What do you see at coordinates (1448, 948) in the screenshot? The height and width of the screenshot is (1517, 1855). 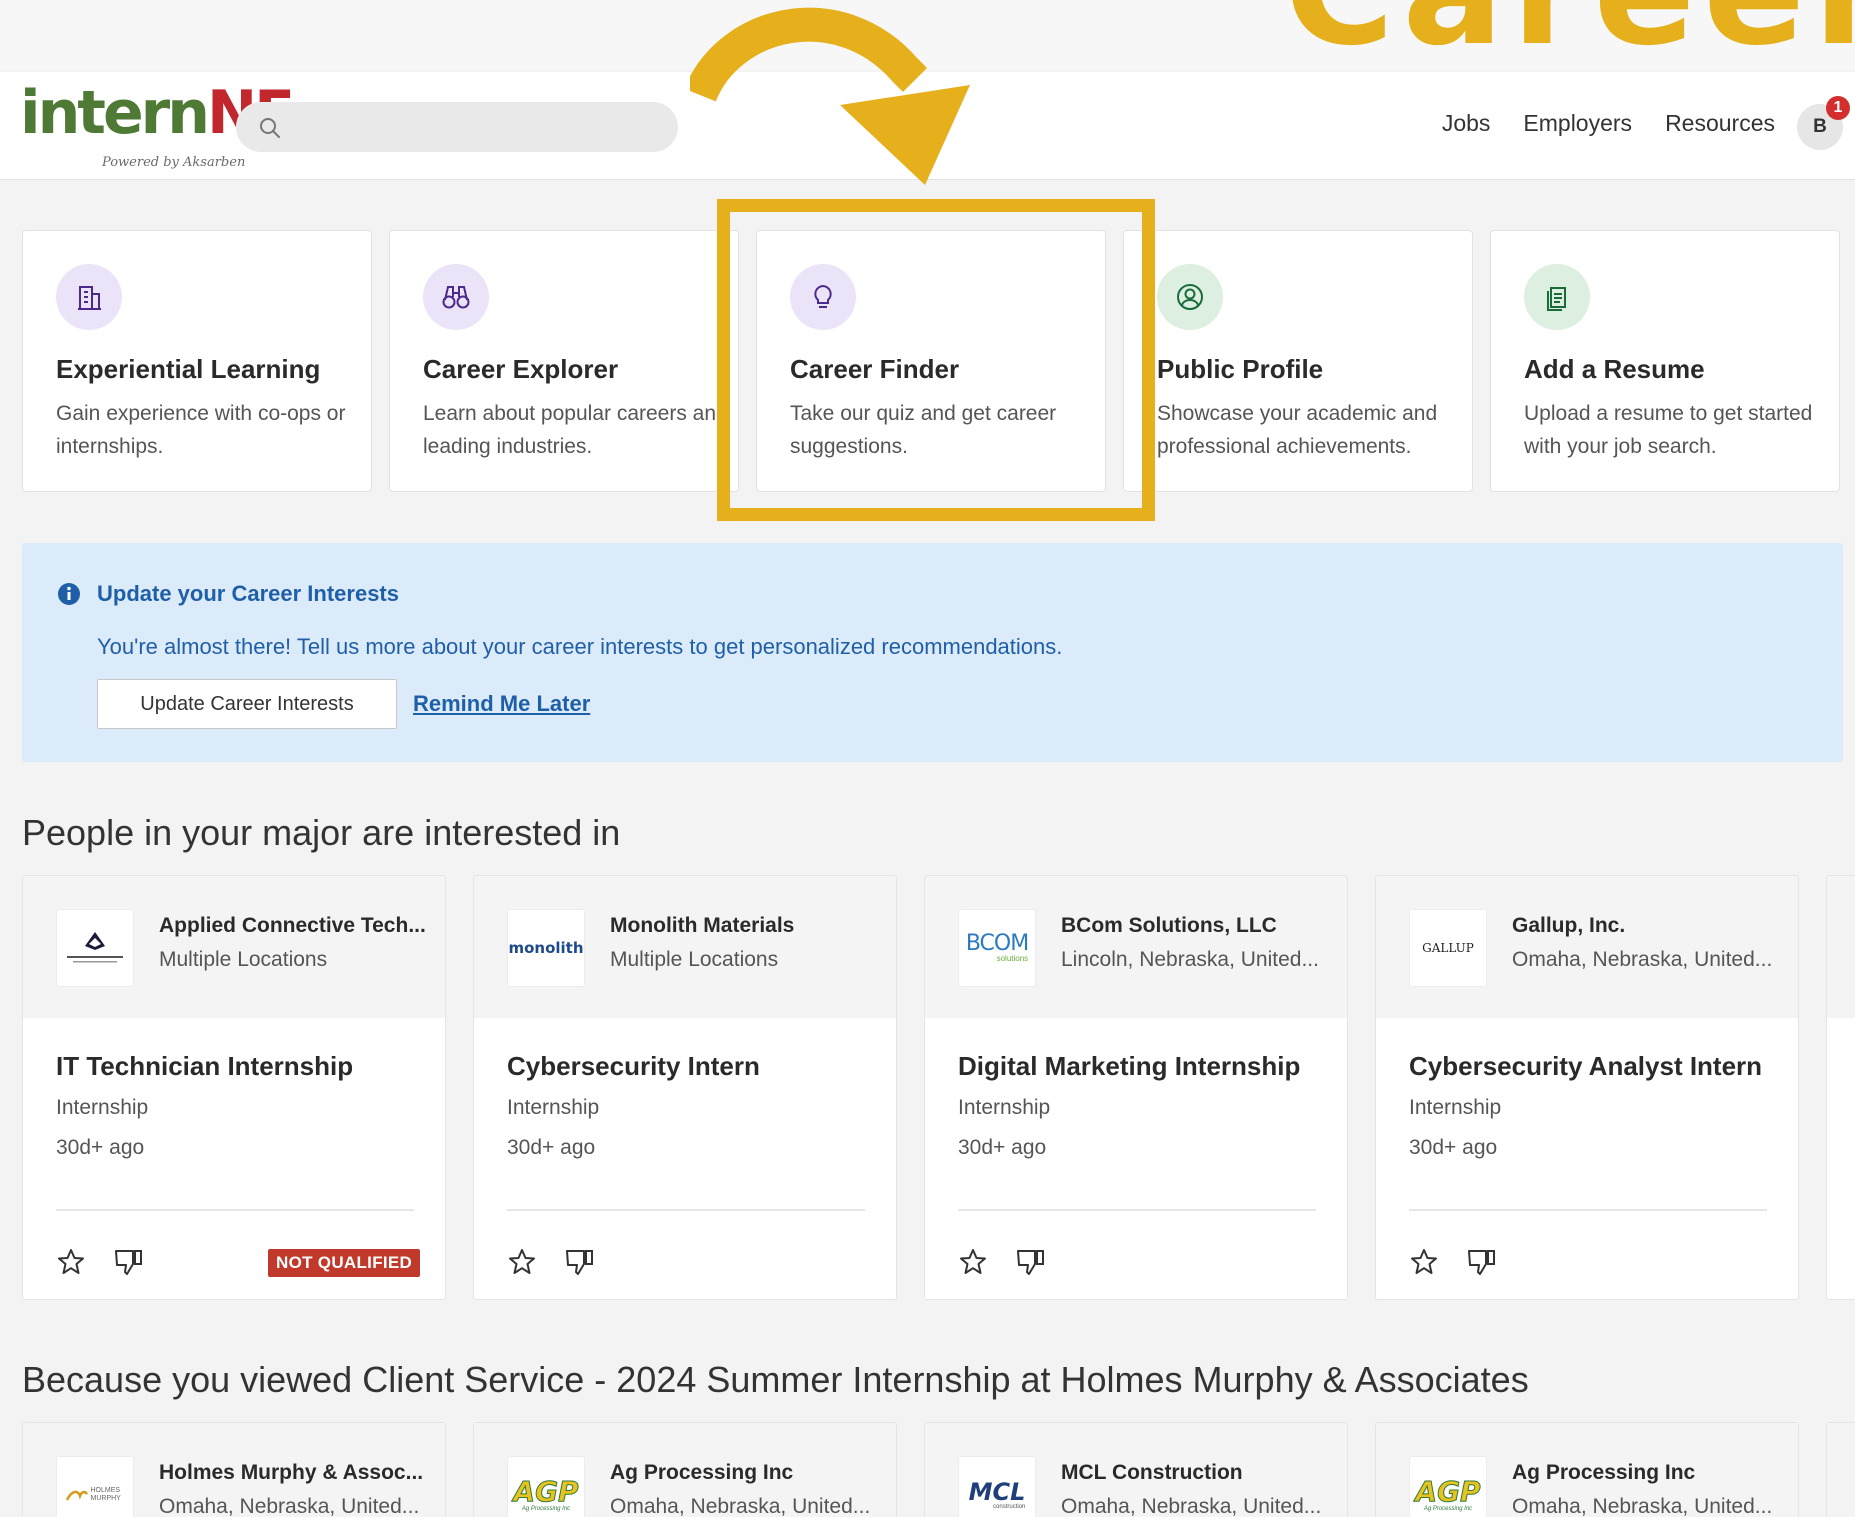 I see `company-logo: GALLUP` at bounding box center [1448, 948].